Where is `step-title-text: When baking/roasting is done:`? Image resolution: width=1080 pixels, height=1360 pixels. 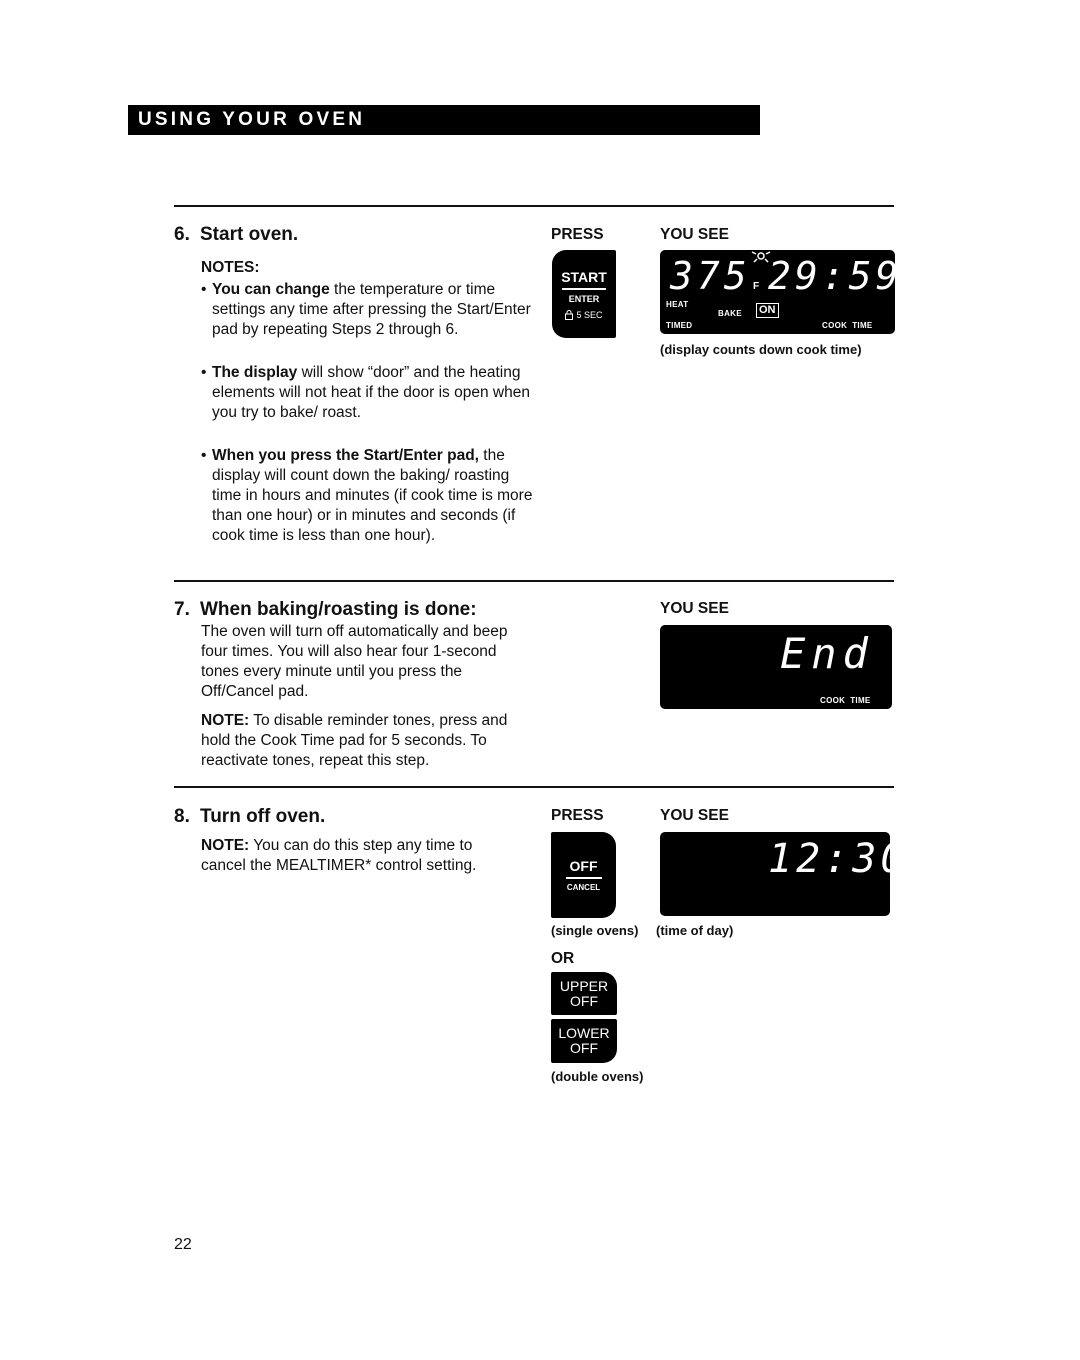 step-title-text: When baking/roasting is done: is located at coordinates (338, 609).